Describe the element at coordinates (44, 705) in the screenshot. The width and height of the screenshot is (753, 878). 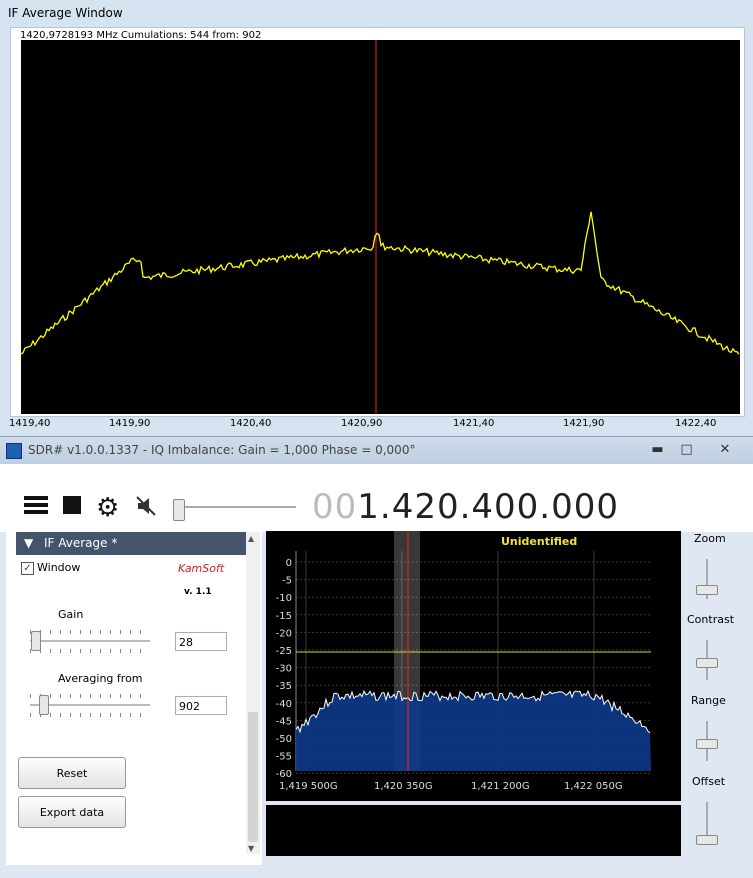
I see `averaging-slider-thumb` at that location.